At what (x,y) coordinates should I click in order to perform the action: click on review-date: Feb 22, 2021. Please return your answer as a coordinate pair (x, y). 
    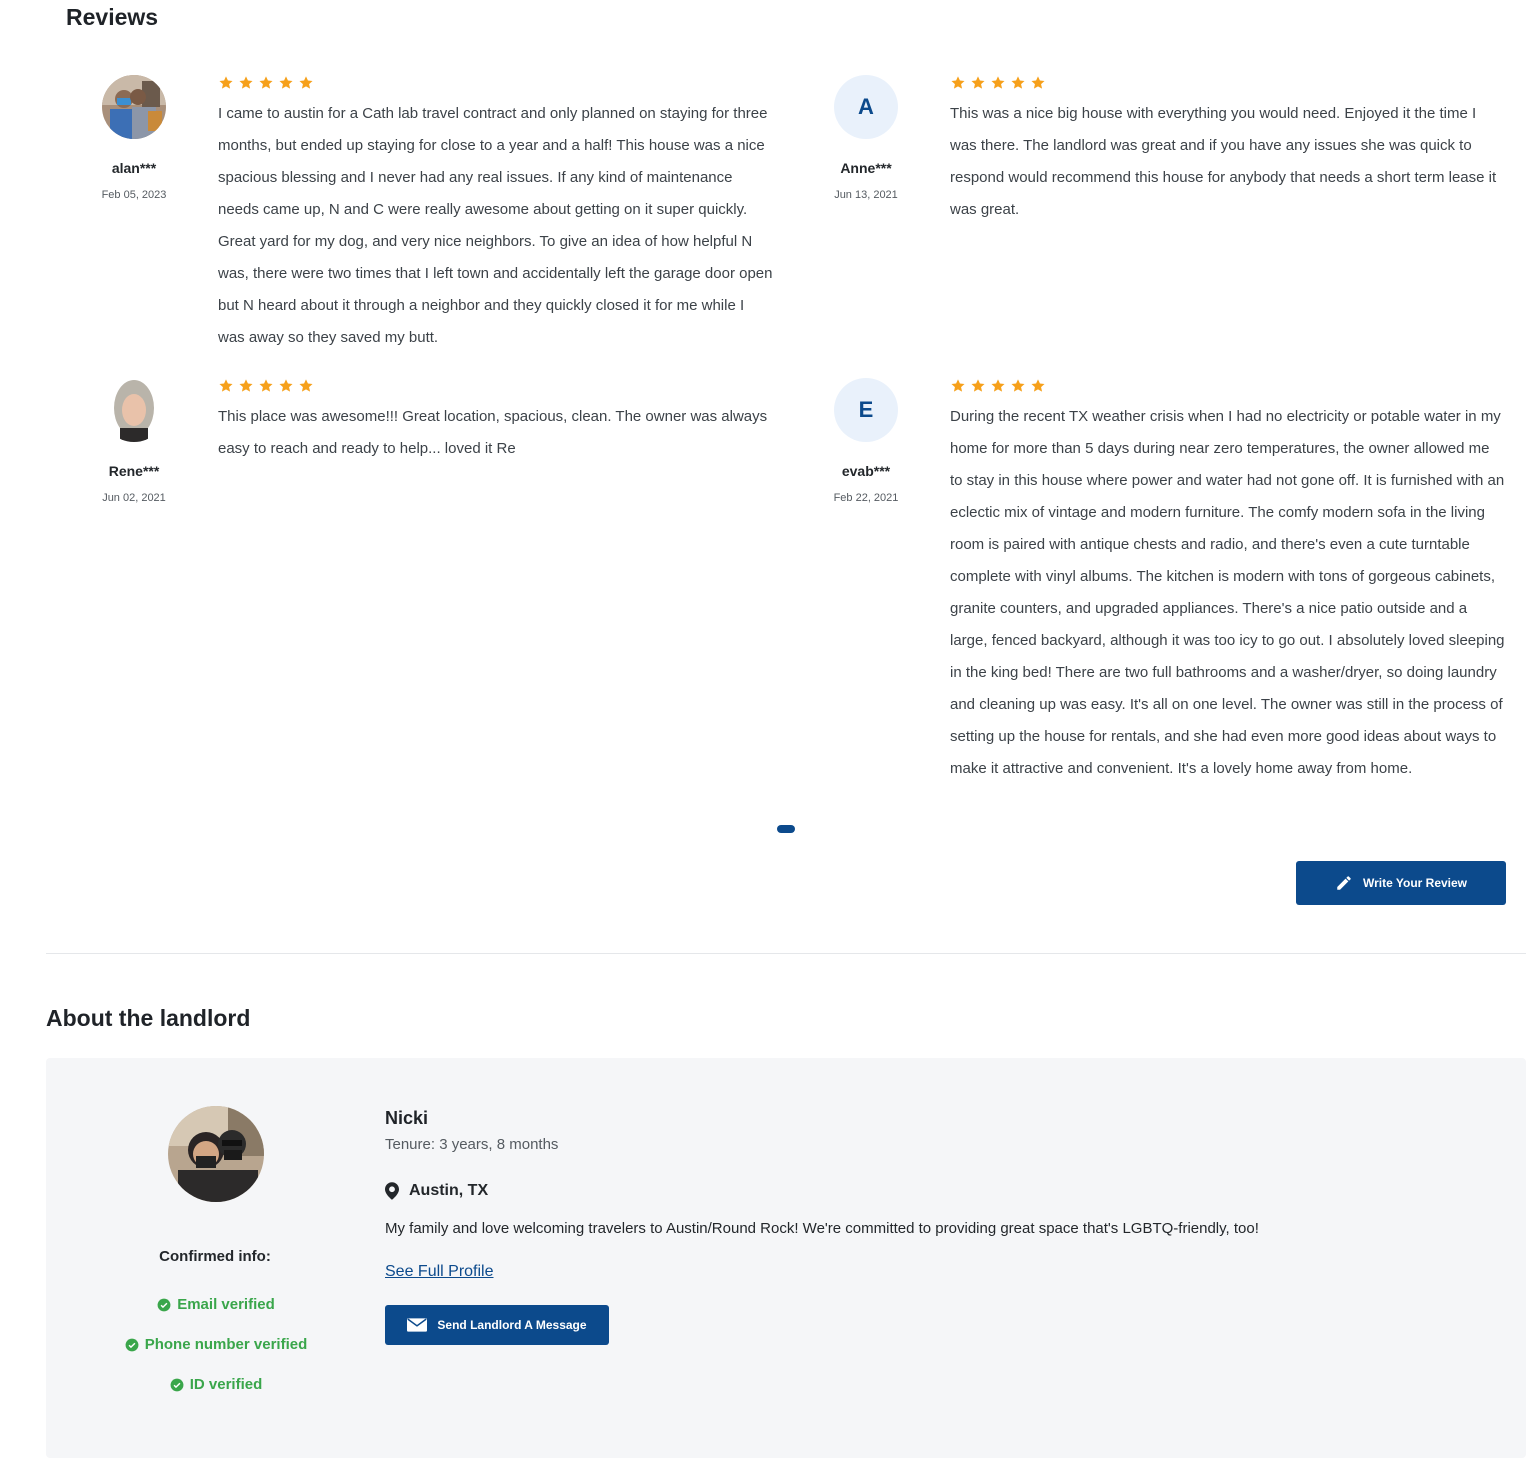
    Looking at the image, I should click on (866, 498).